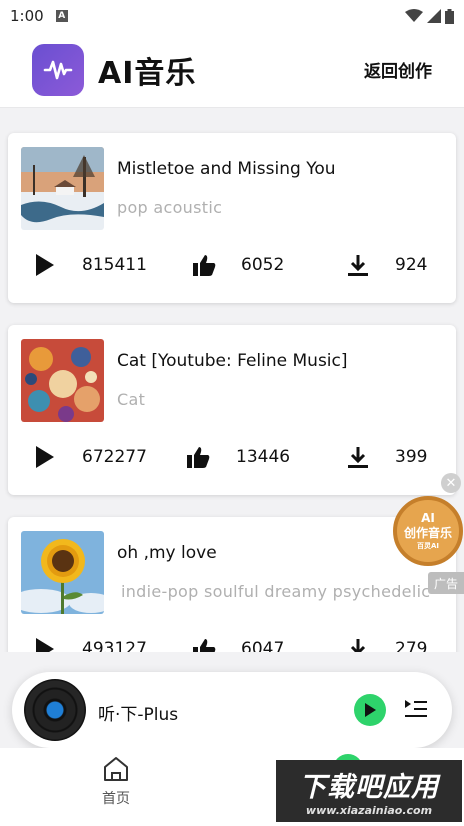  Describe the element at coordinates (27, 16) in the screenshot. I see `status-time: 1:00` at that location.